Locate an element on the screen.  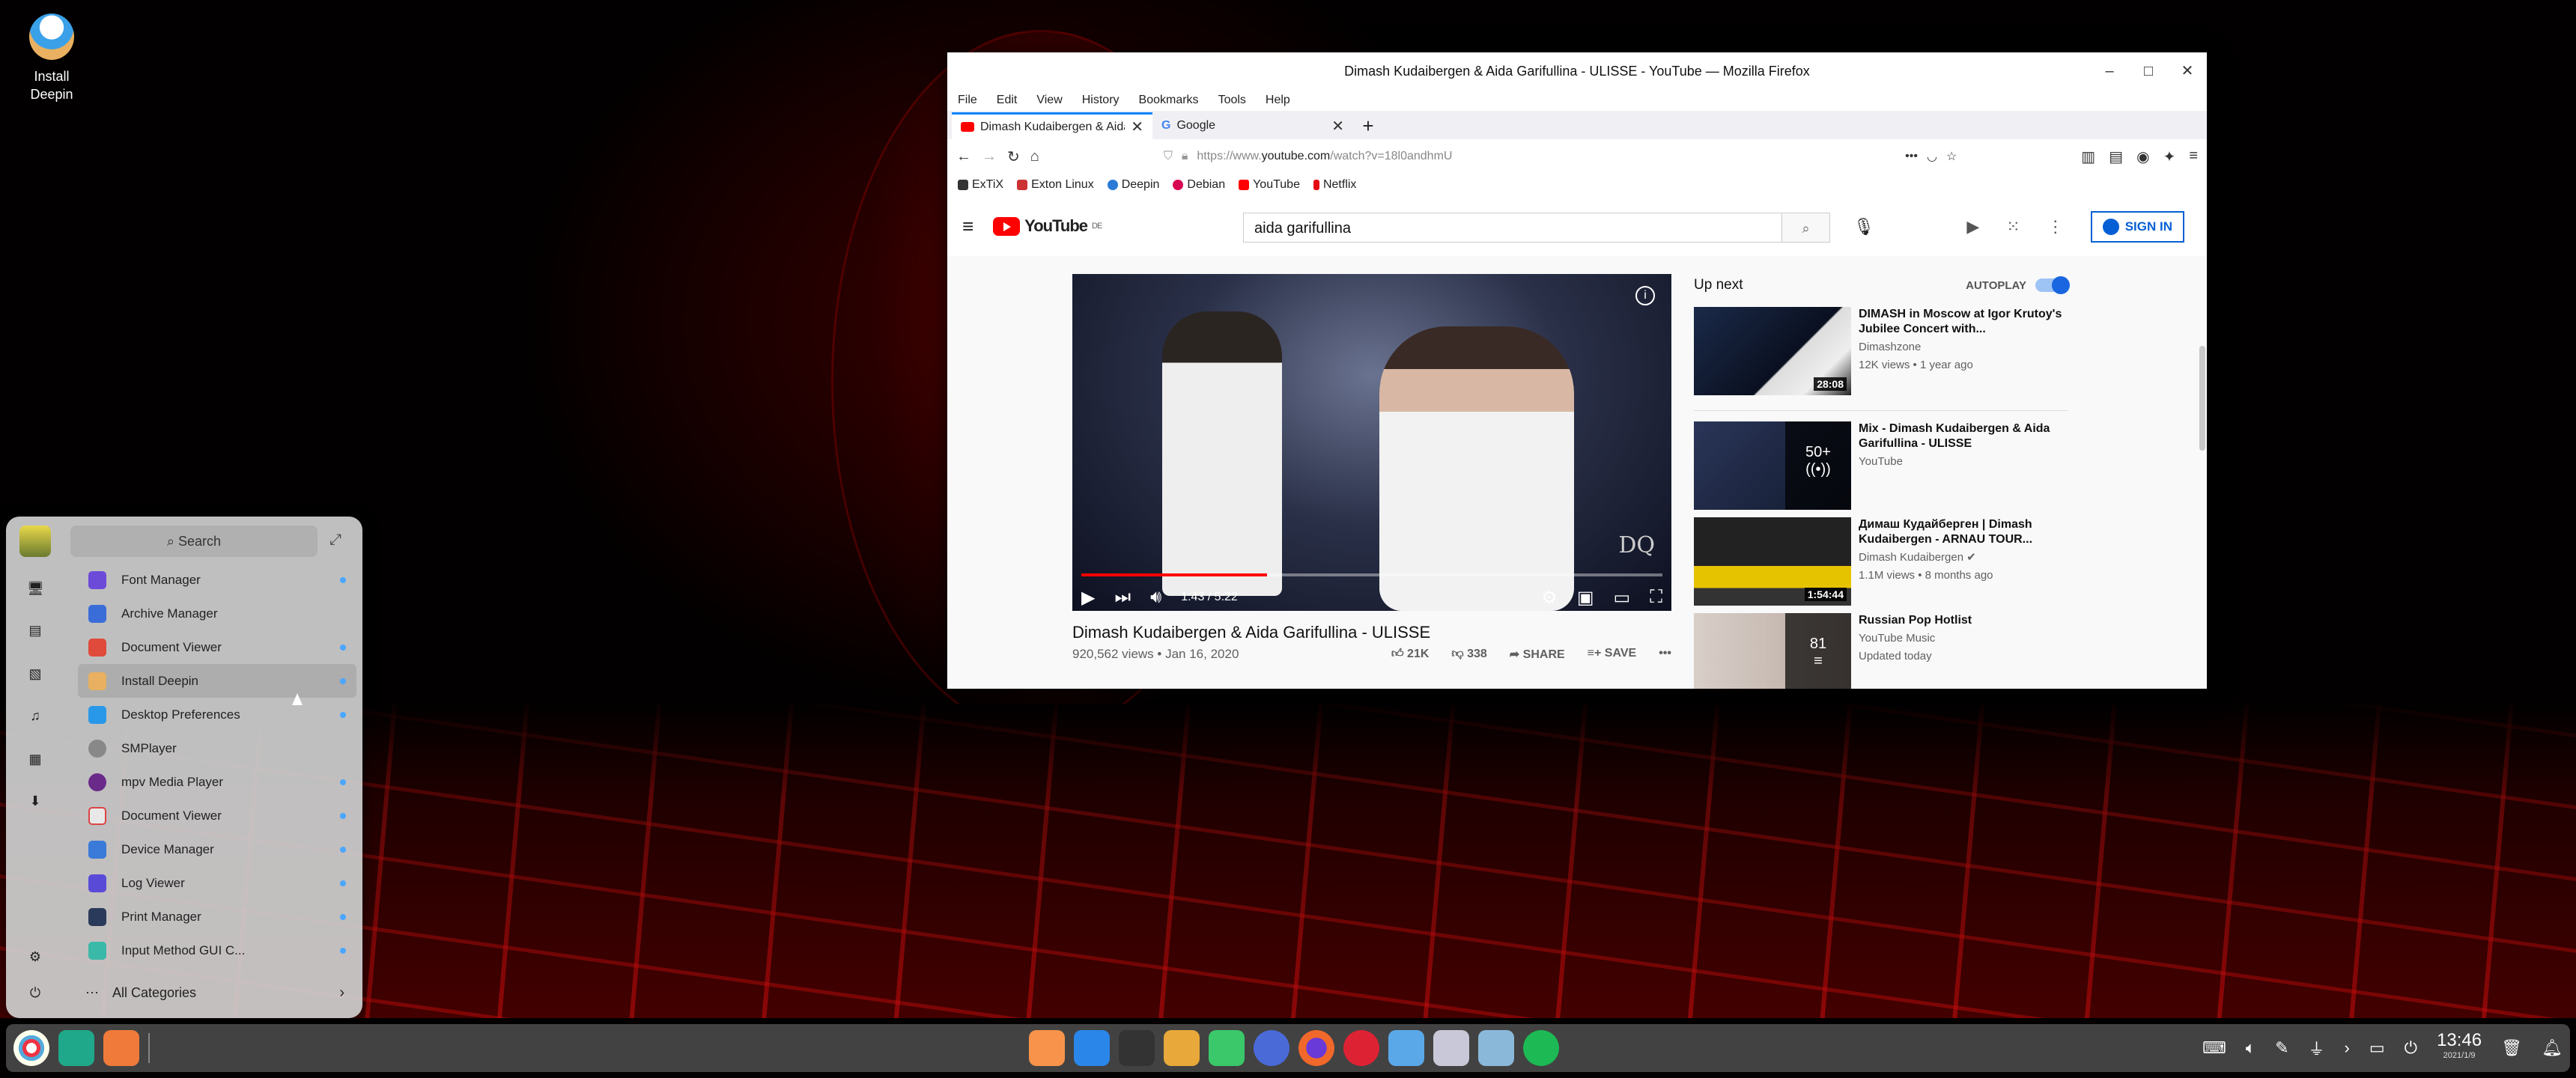
home-icon: ⌂ is located at coordinates (1034, 156).